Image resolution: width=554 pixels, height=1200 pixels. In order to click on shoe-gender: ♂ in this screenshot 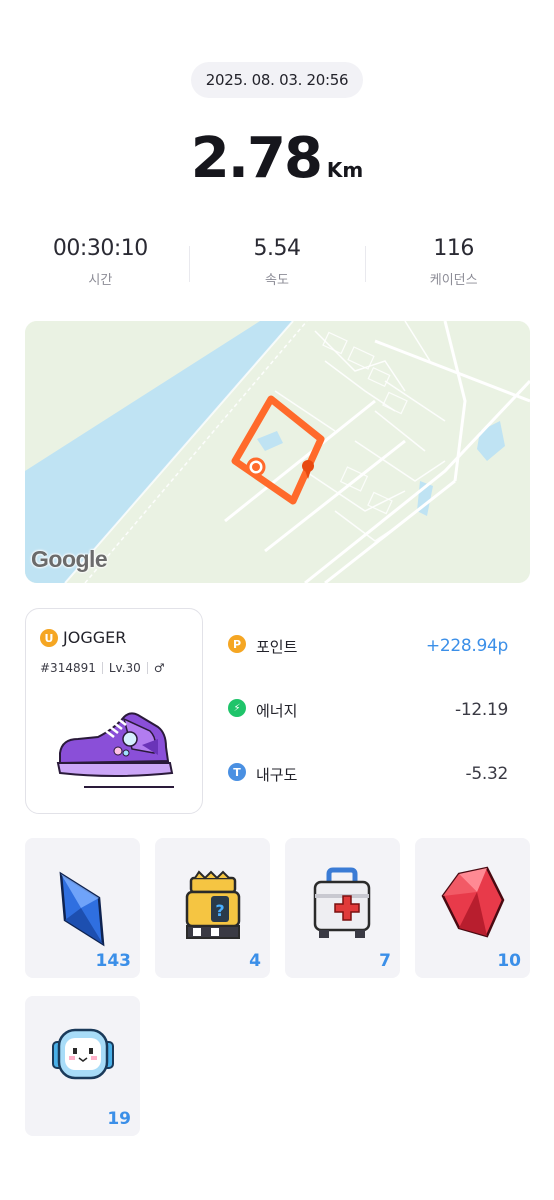, I will do `click(159, 668)`.